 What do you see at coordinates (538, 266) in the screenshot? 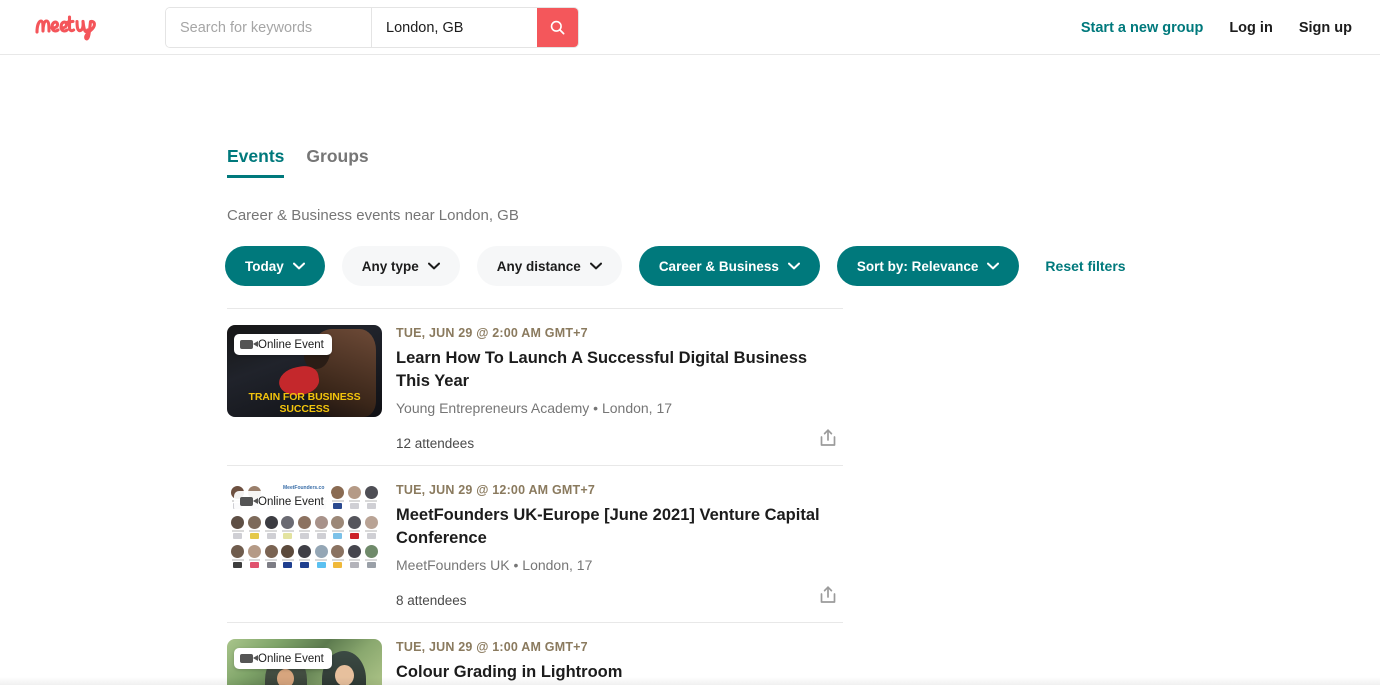
I see `filter-distance-label: Any distance` at bounding box center [538, 266].